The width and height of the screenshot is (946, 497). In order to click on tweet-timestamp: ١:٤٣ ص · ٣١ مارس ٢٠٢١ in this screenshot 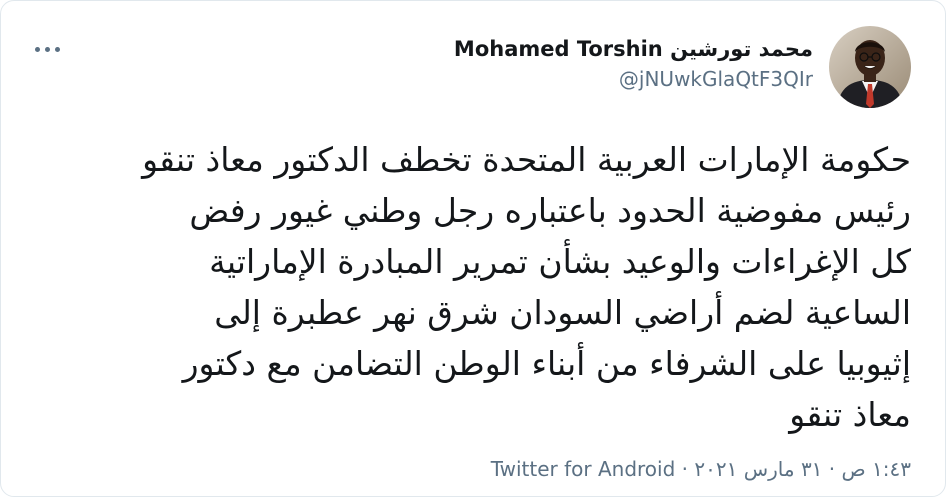, I will do `click(802, 469)`.